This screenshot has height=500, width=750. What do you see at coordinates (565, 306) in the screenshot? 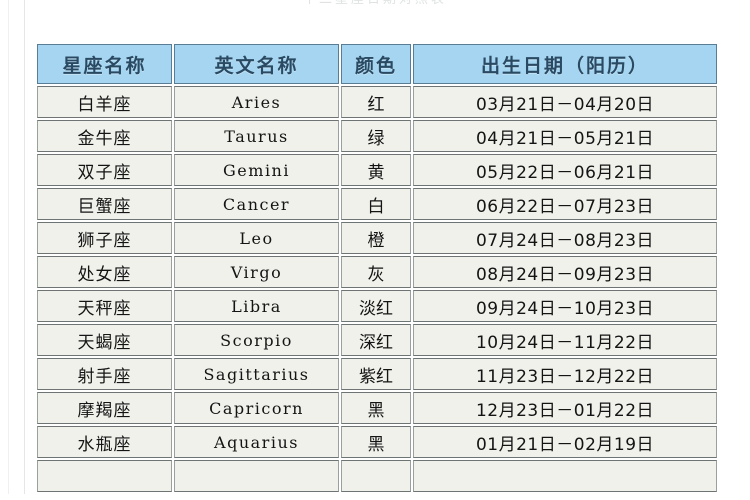
I see `cell-birth-date: 09月24日－10月23日` at bounding box center [565, 306].